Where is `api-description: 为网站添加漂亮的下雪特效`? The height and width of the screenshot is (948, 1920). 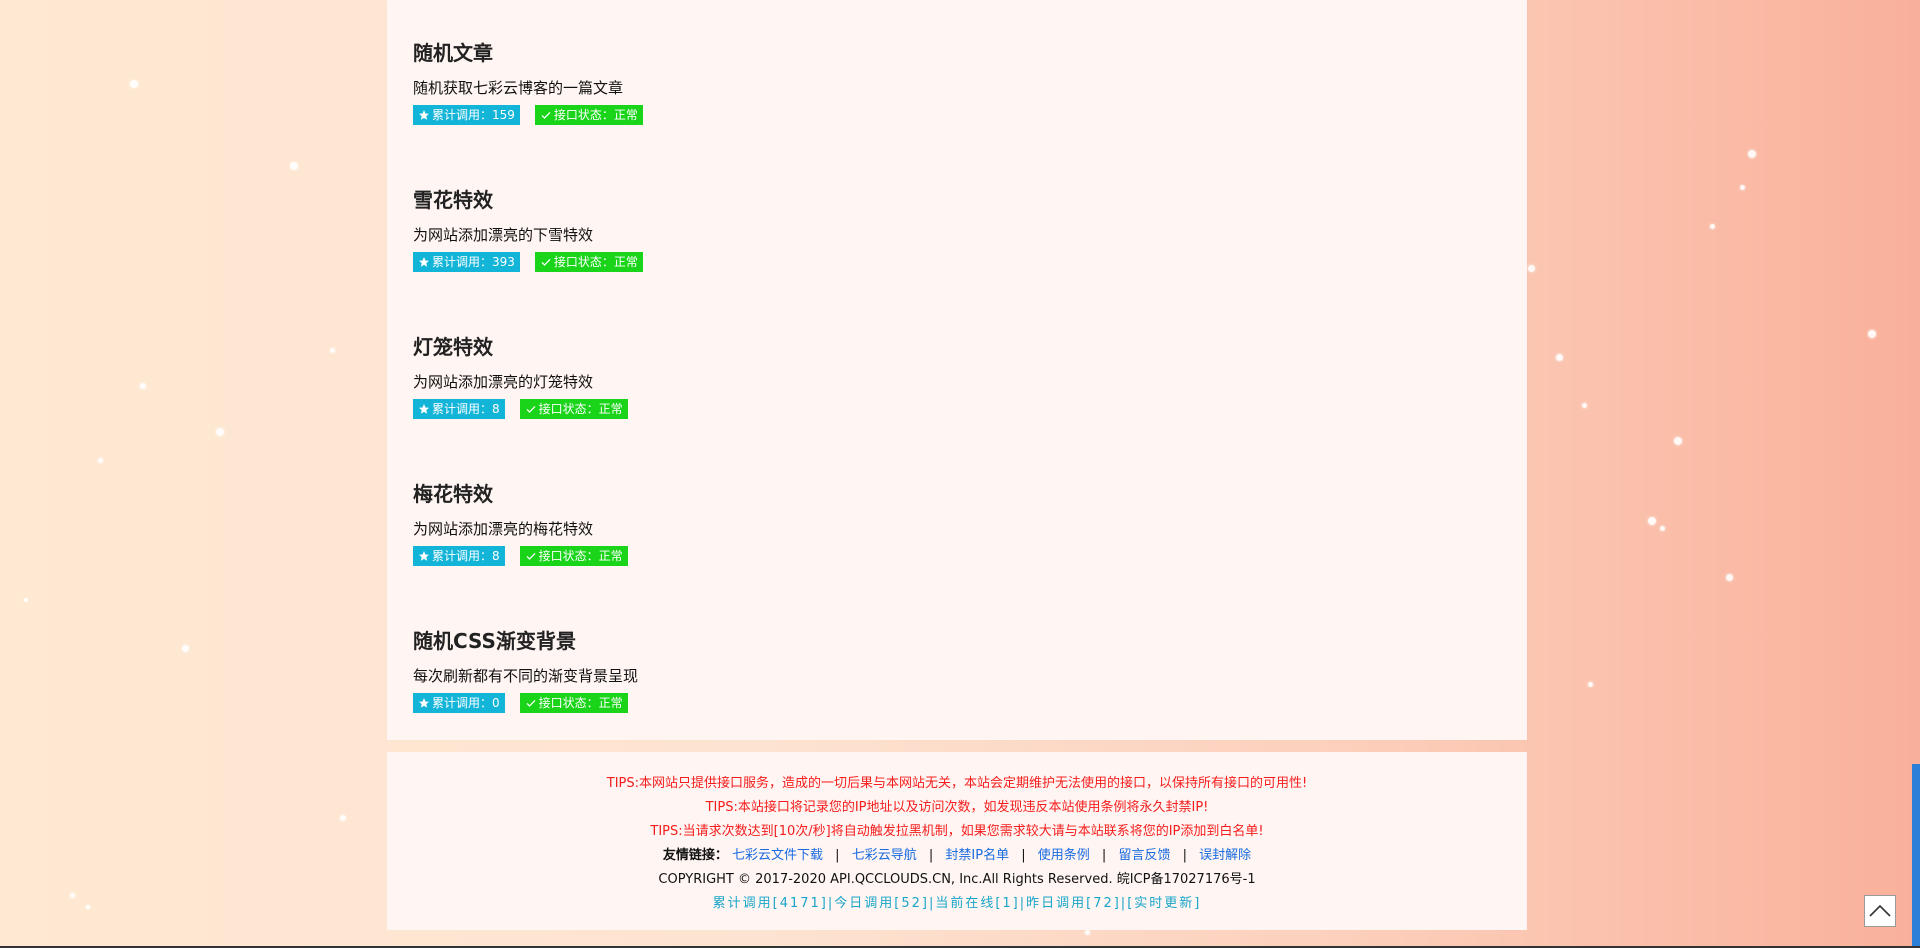 api-description: 为网站添加漂亮的下雪特效 is located at coordinates (503, 235).